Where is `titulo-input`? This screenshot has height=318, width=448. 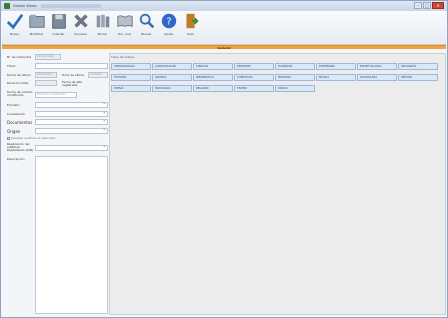
titulo-input is located at coordinates (71, 66).